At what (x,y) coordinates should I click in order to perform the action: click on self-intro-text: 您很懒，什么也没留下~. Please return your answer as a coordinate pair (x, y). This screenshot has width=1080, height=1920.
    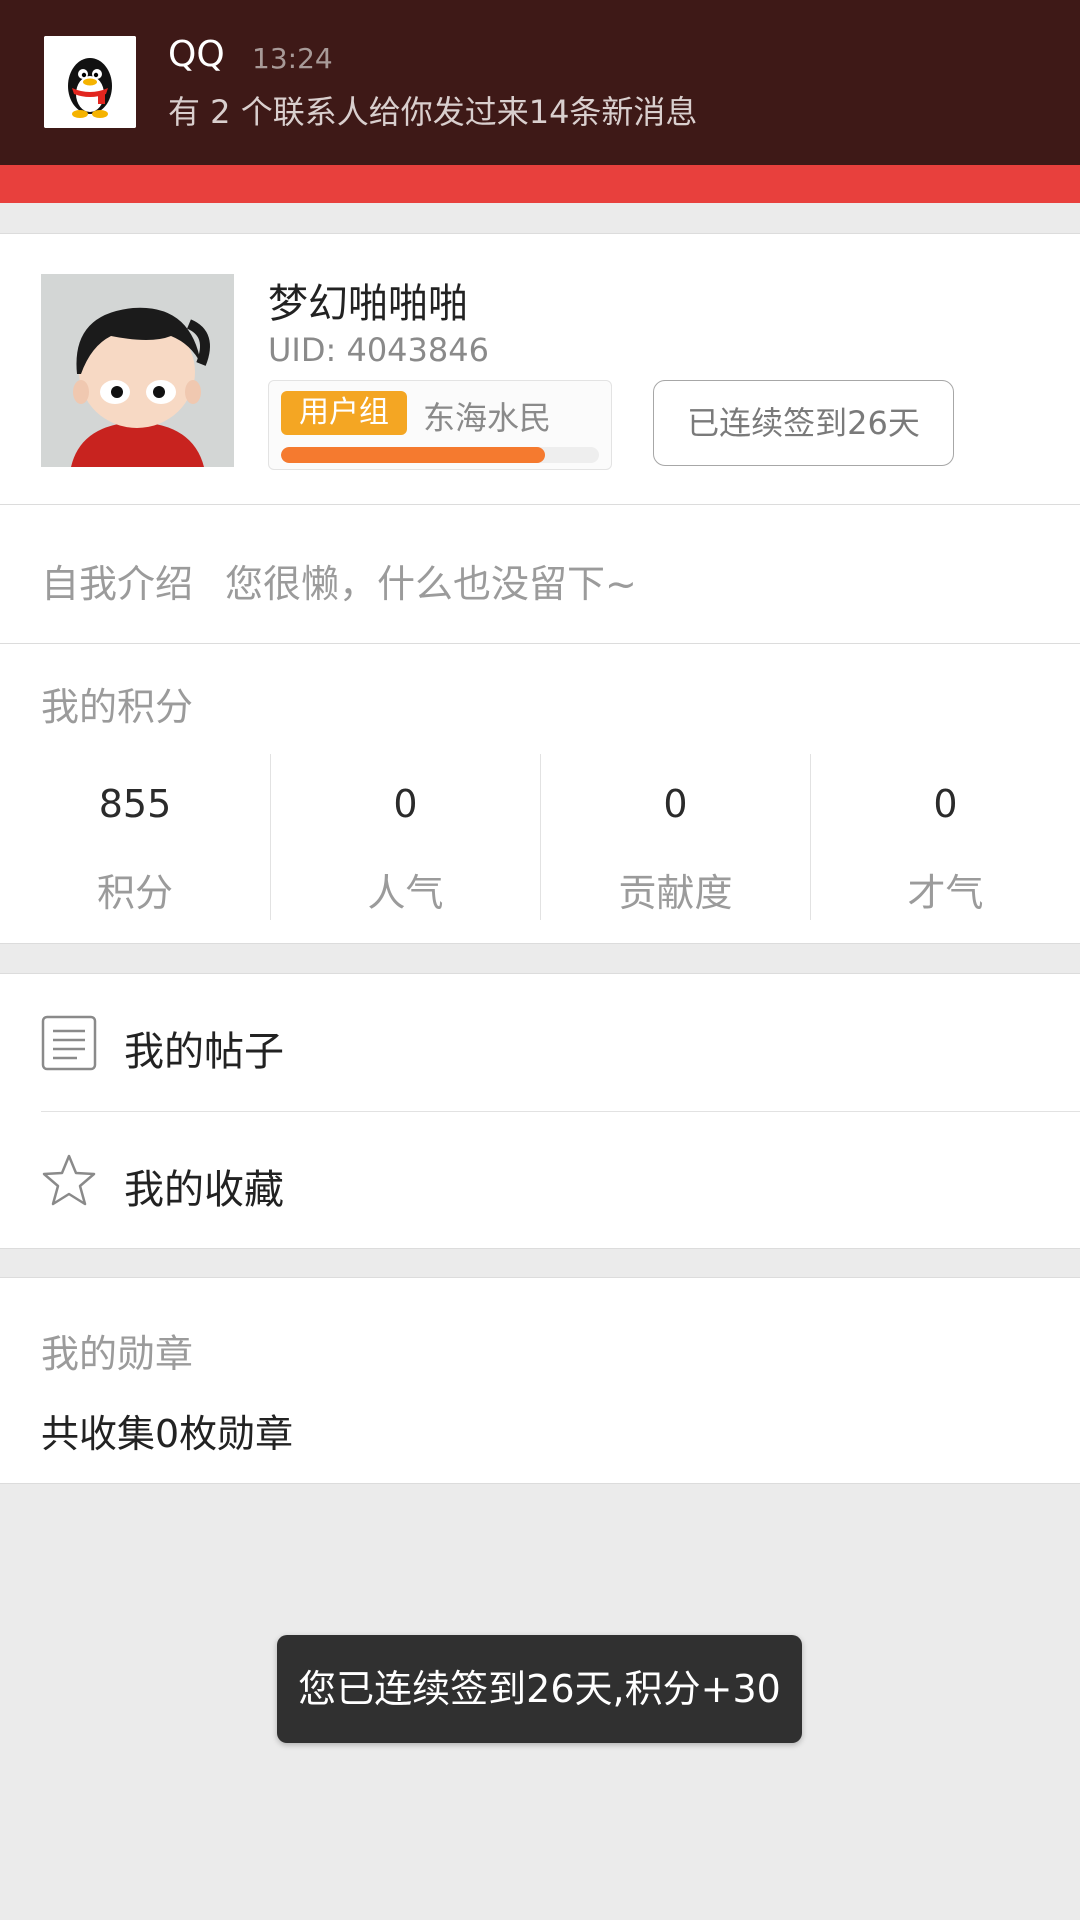
    Looking at the image, I should click on (431, 584).